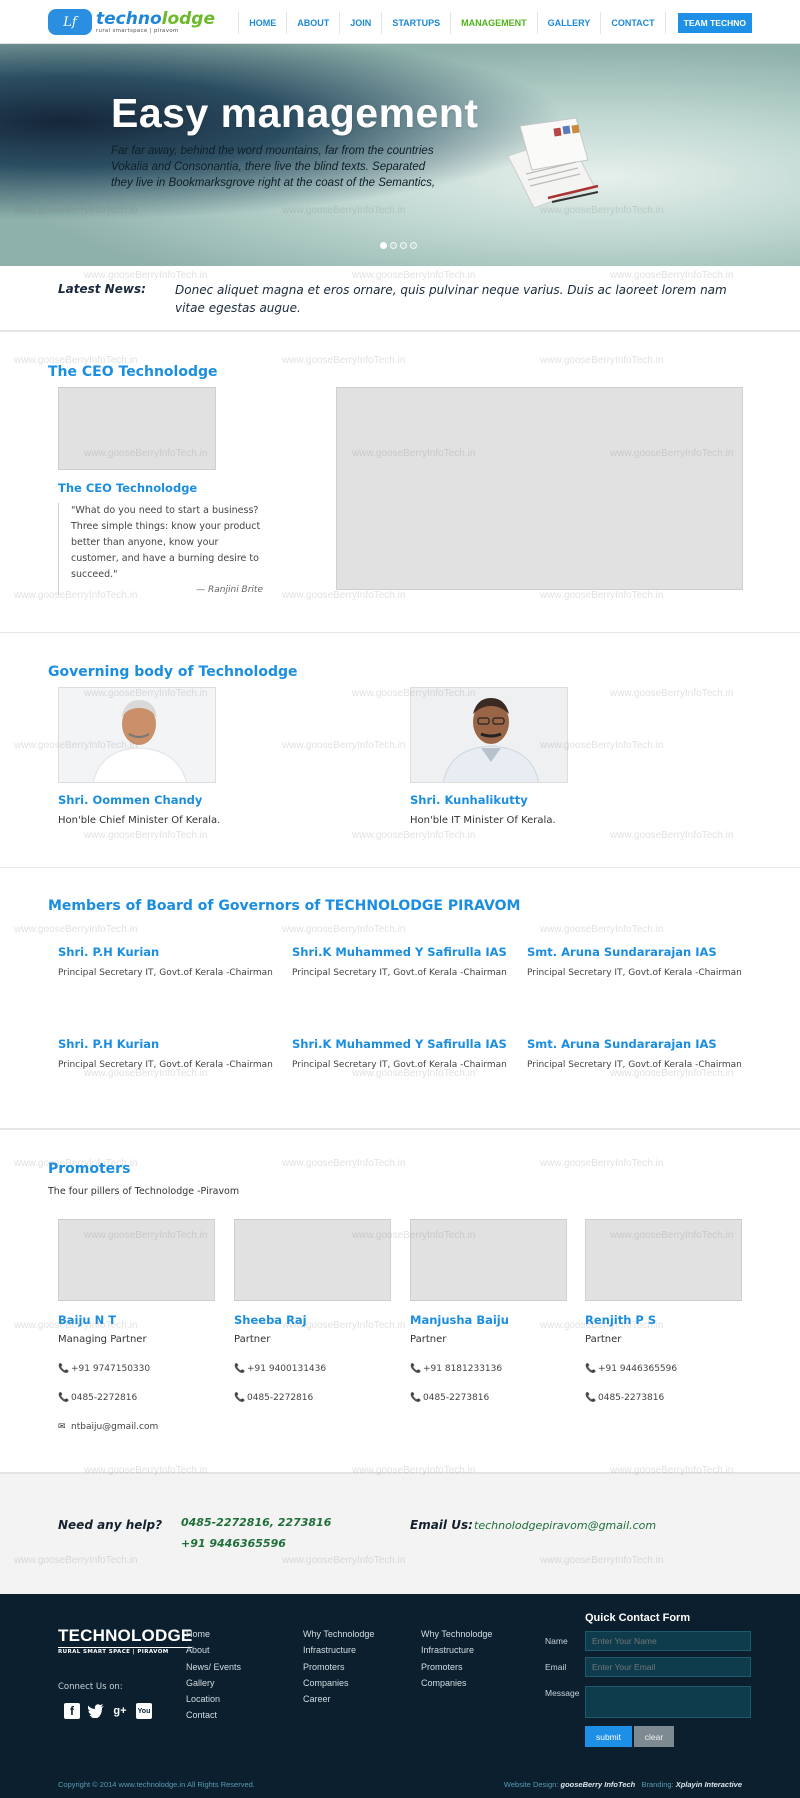 The image size is (800, 1798). I want to click on nav-startups: STARTUPS, so click(415, 23).